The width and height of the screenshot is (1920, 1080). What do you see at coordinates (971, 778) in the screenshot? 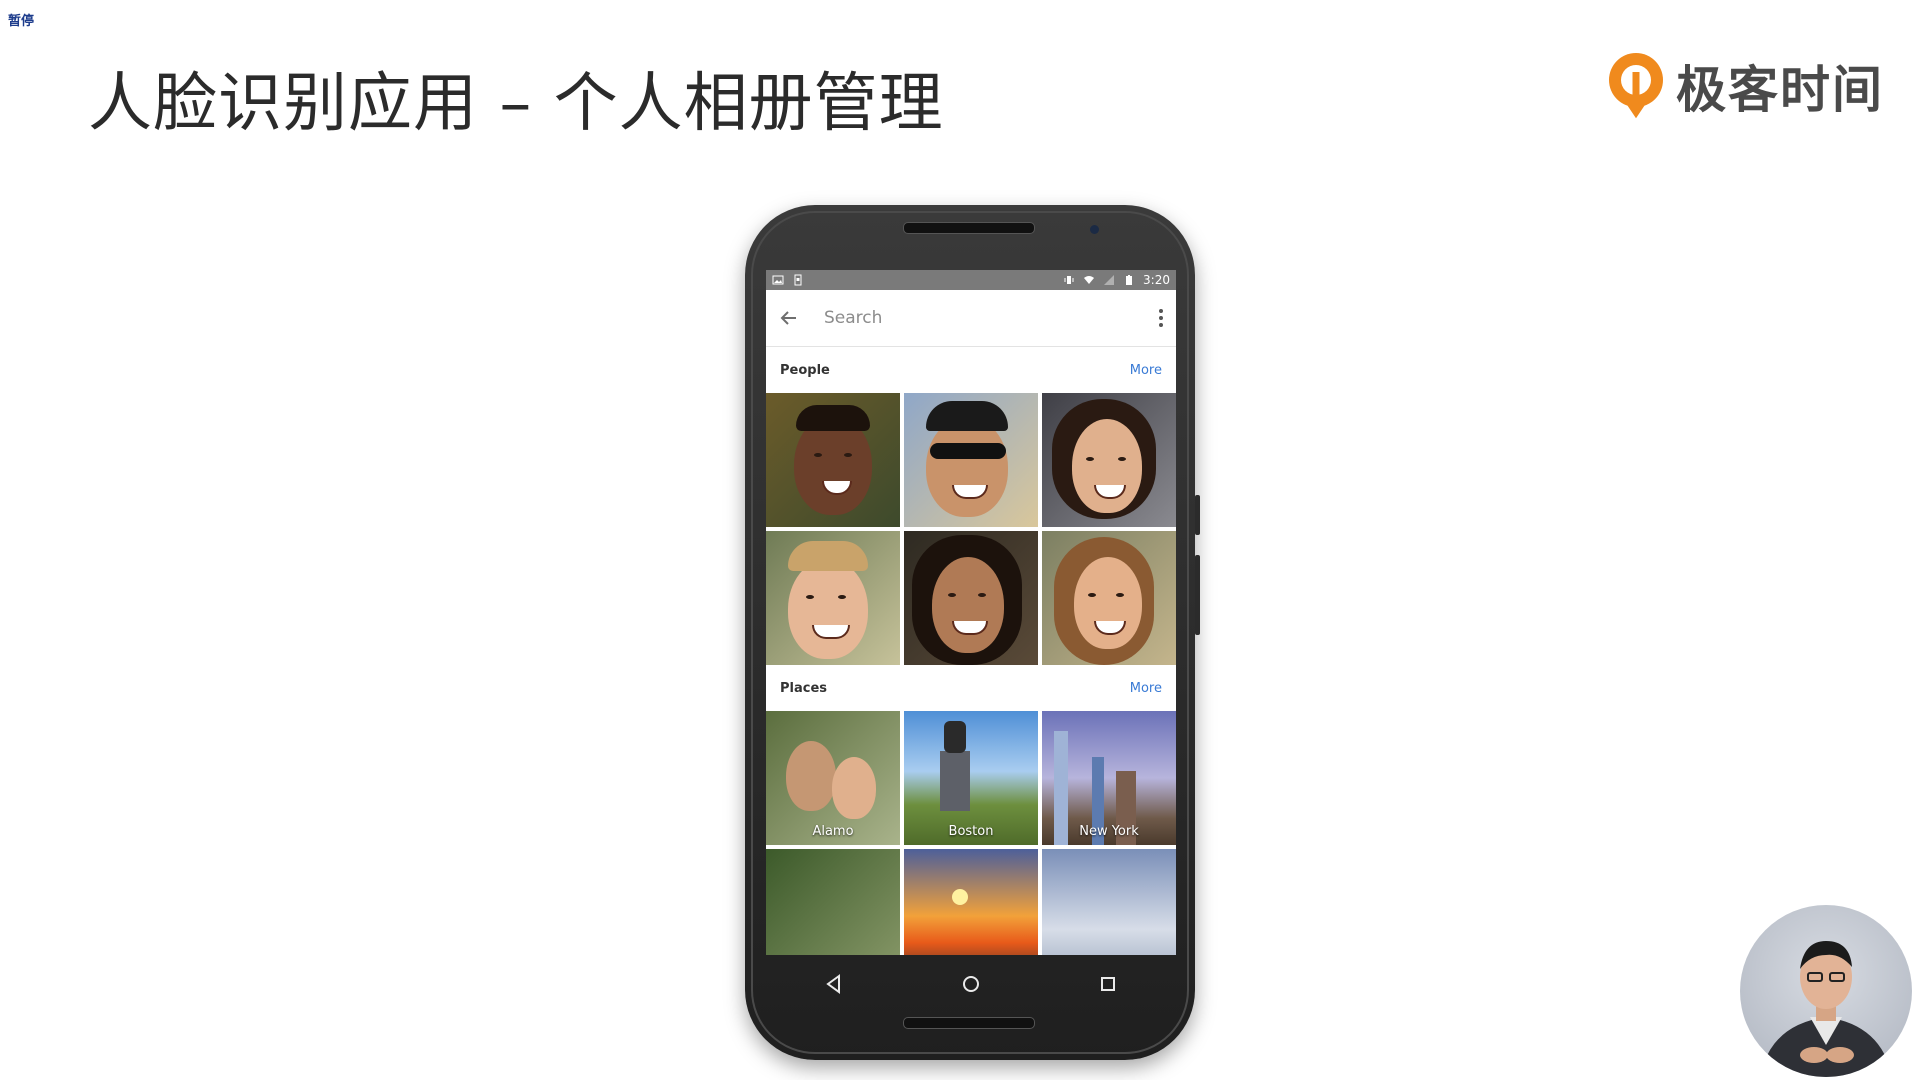
I see `place-tile-boston: Boston` at bounding box center [971, 778].